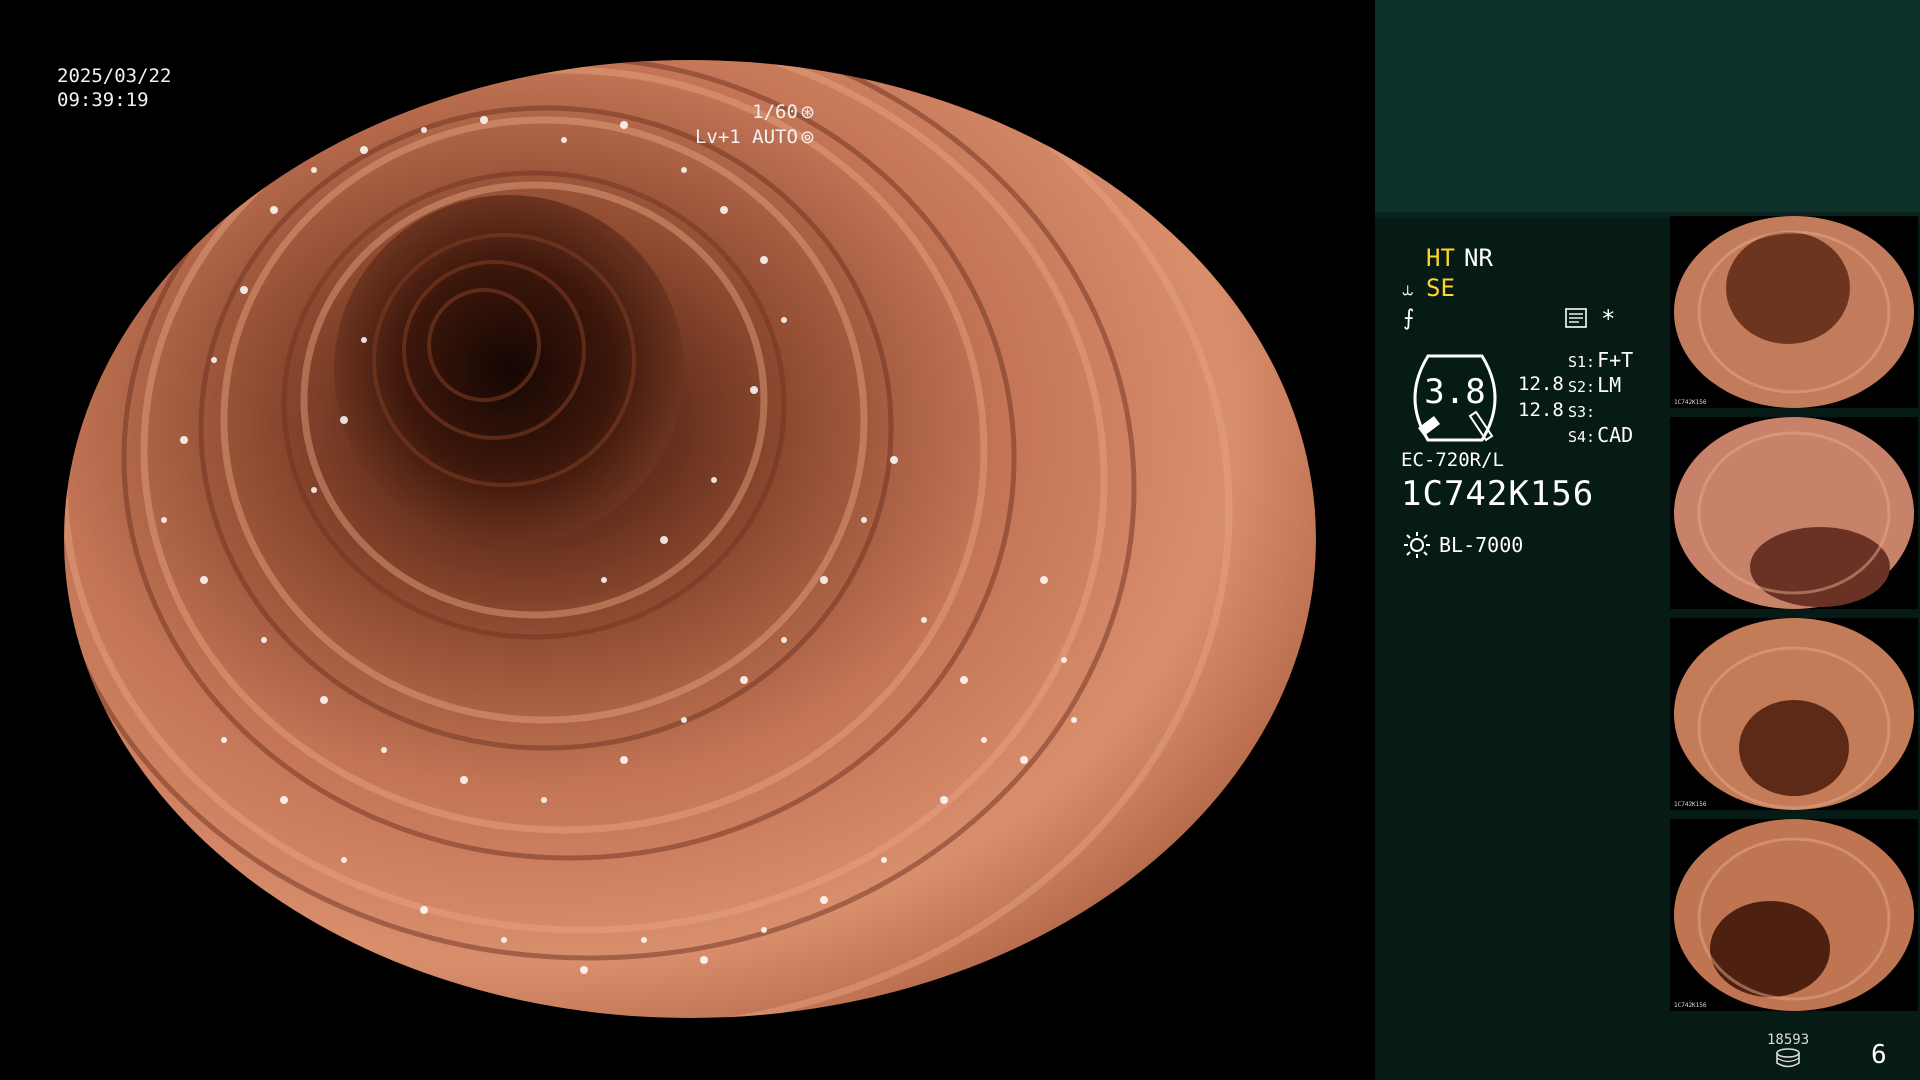  Describe the element at coordinates (1440, 288) in the screenshot. I see `se-indicator: SE` at that location.